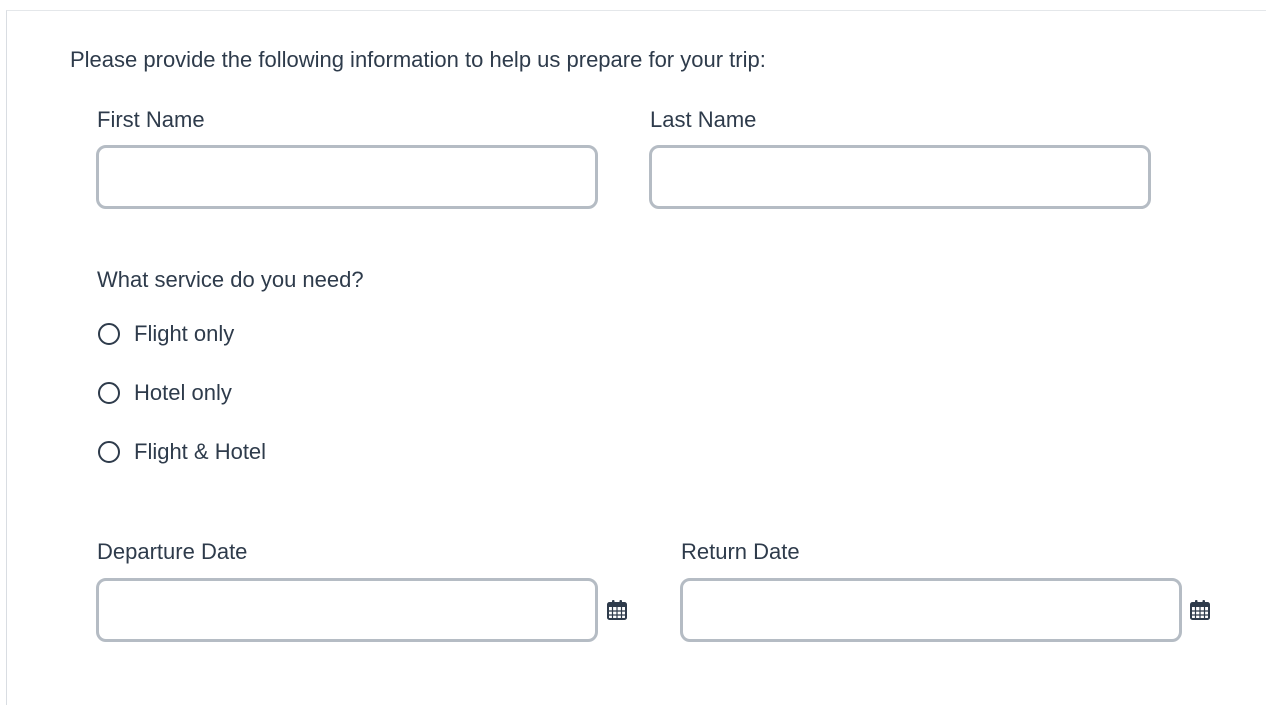 This screenshot has width=1266, height=705. What do you see at coordinates (172, 551) in the screenshot?
I see `departure-date-label: Departure Date` at bounding box center [172, 551].